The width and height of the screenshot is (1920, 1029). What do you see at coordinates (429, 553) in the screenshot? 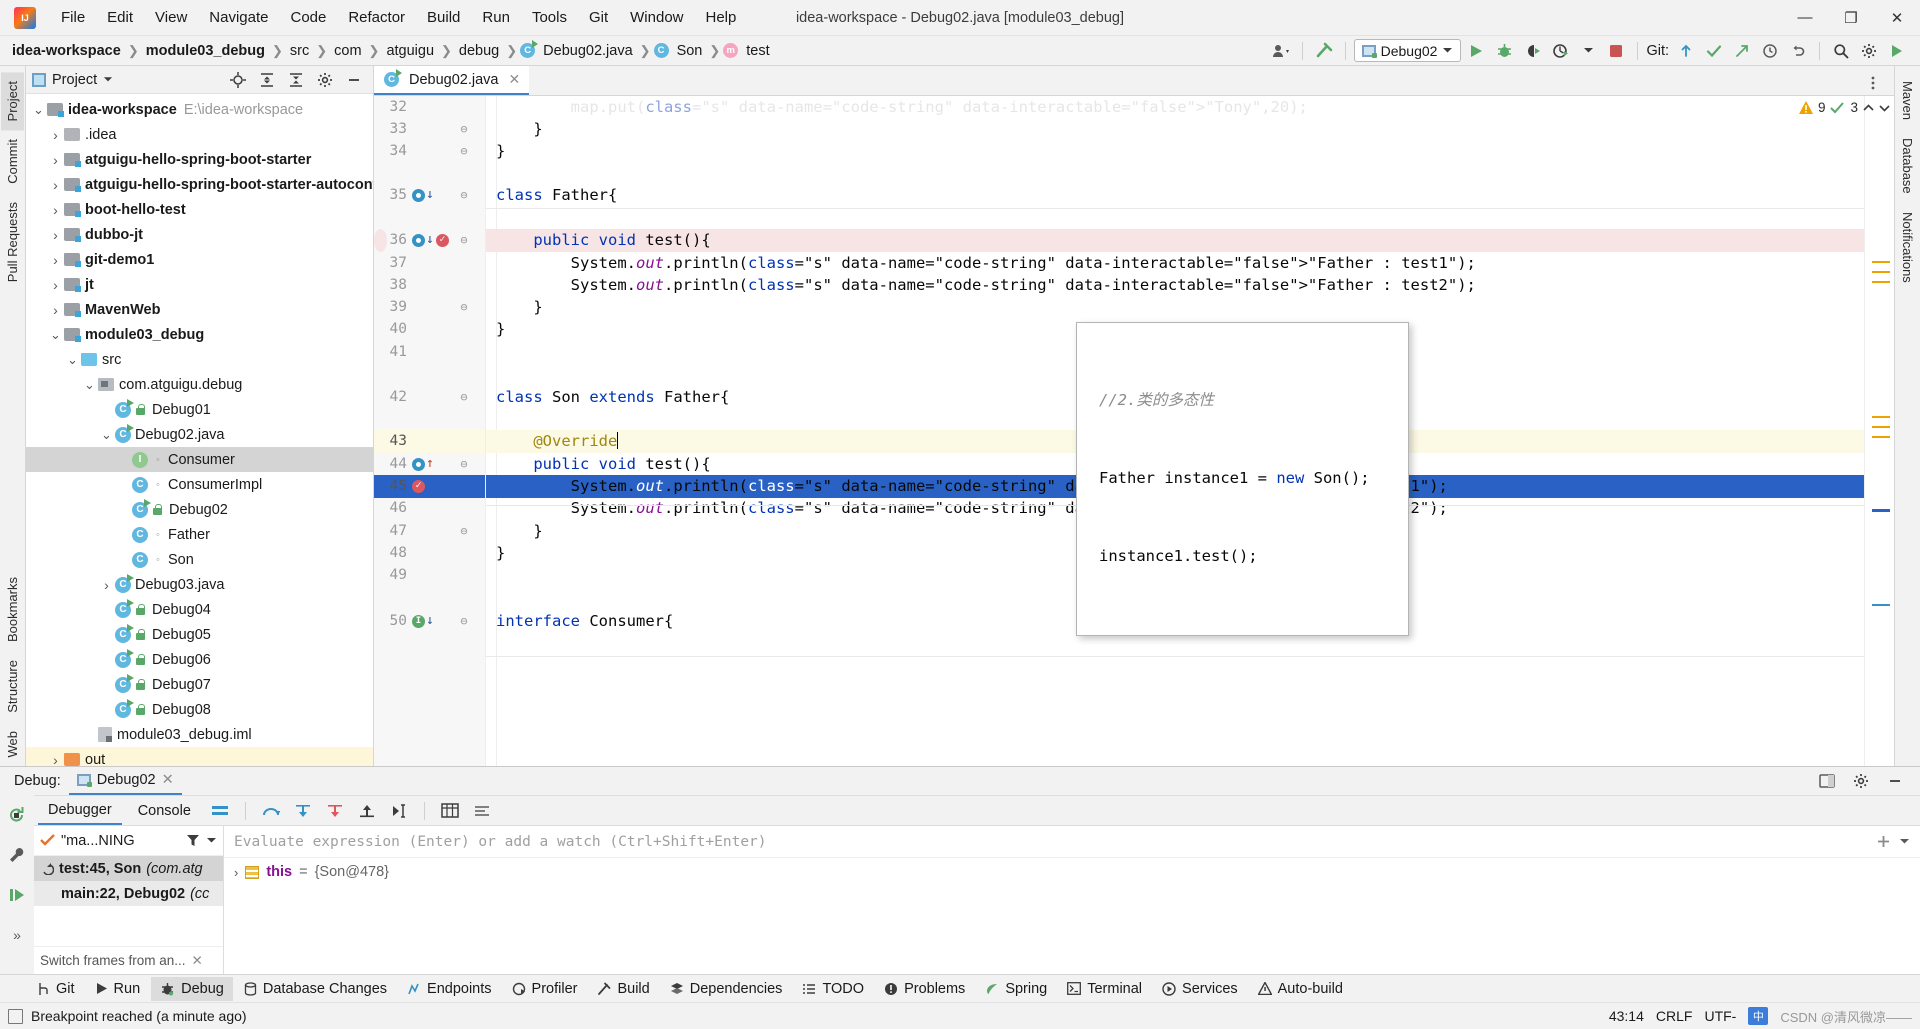
I see `gutter-line-48: 48` at bounding box center [429, 553].